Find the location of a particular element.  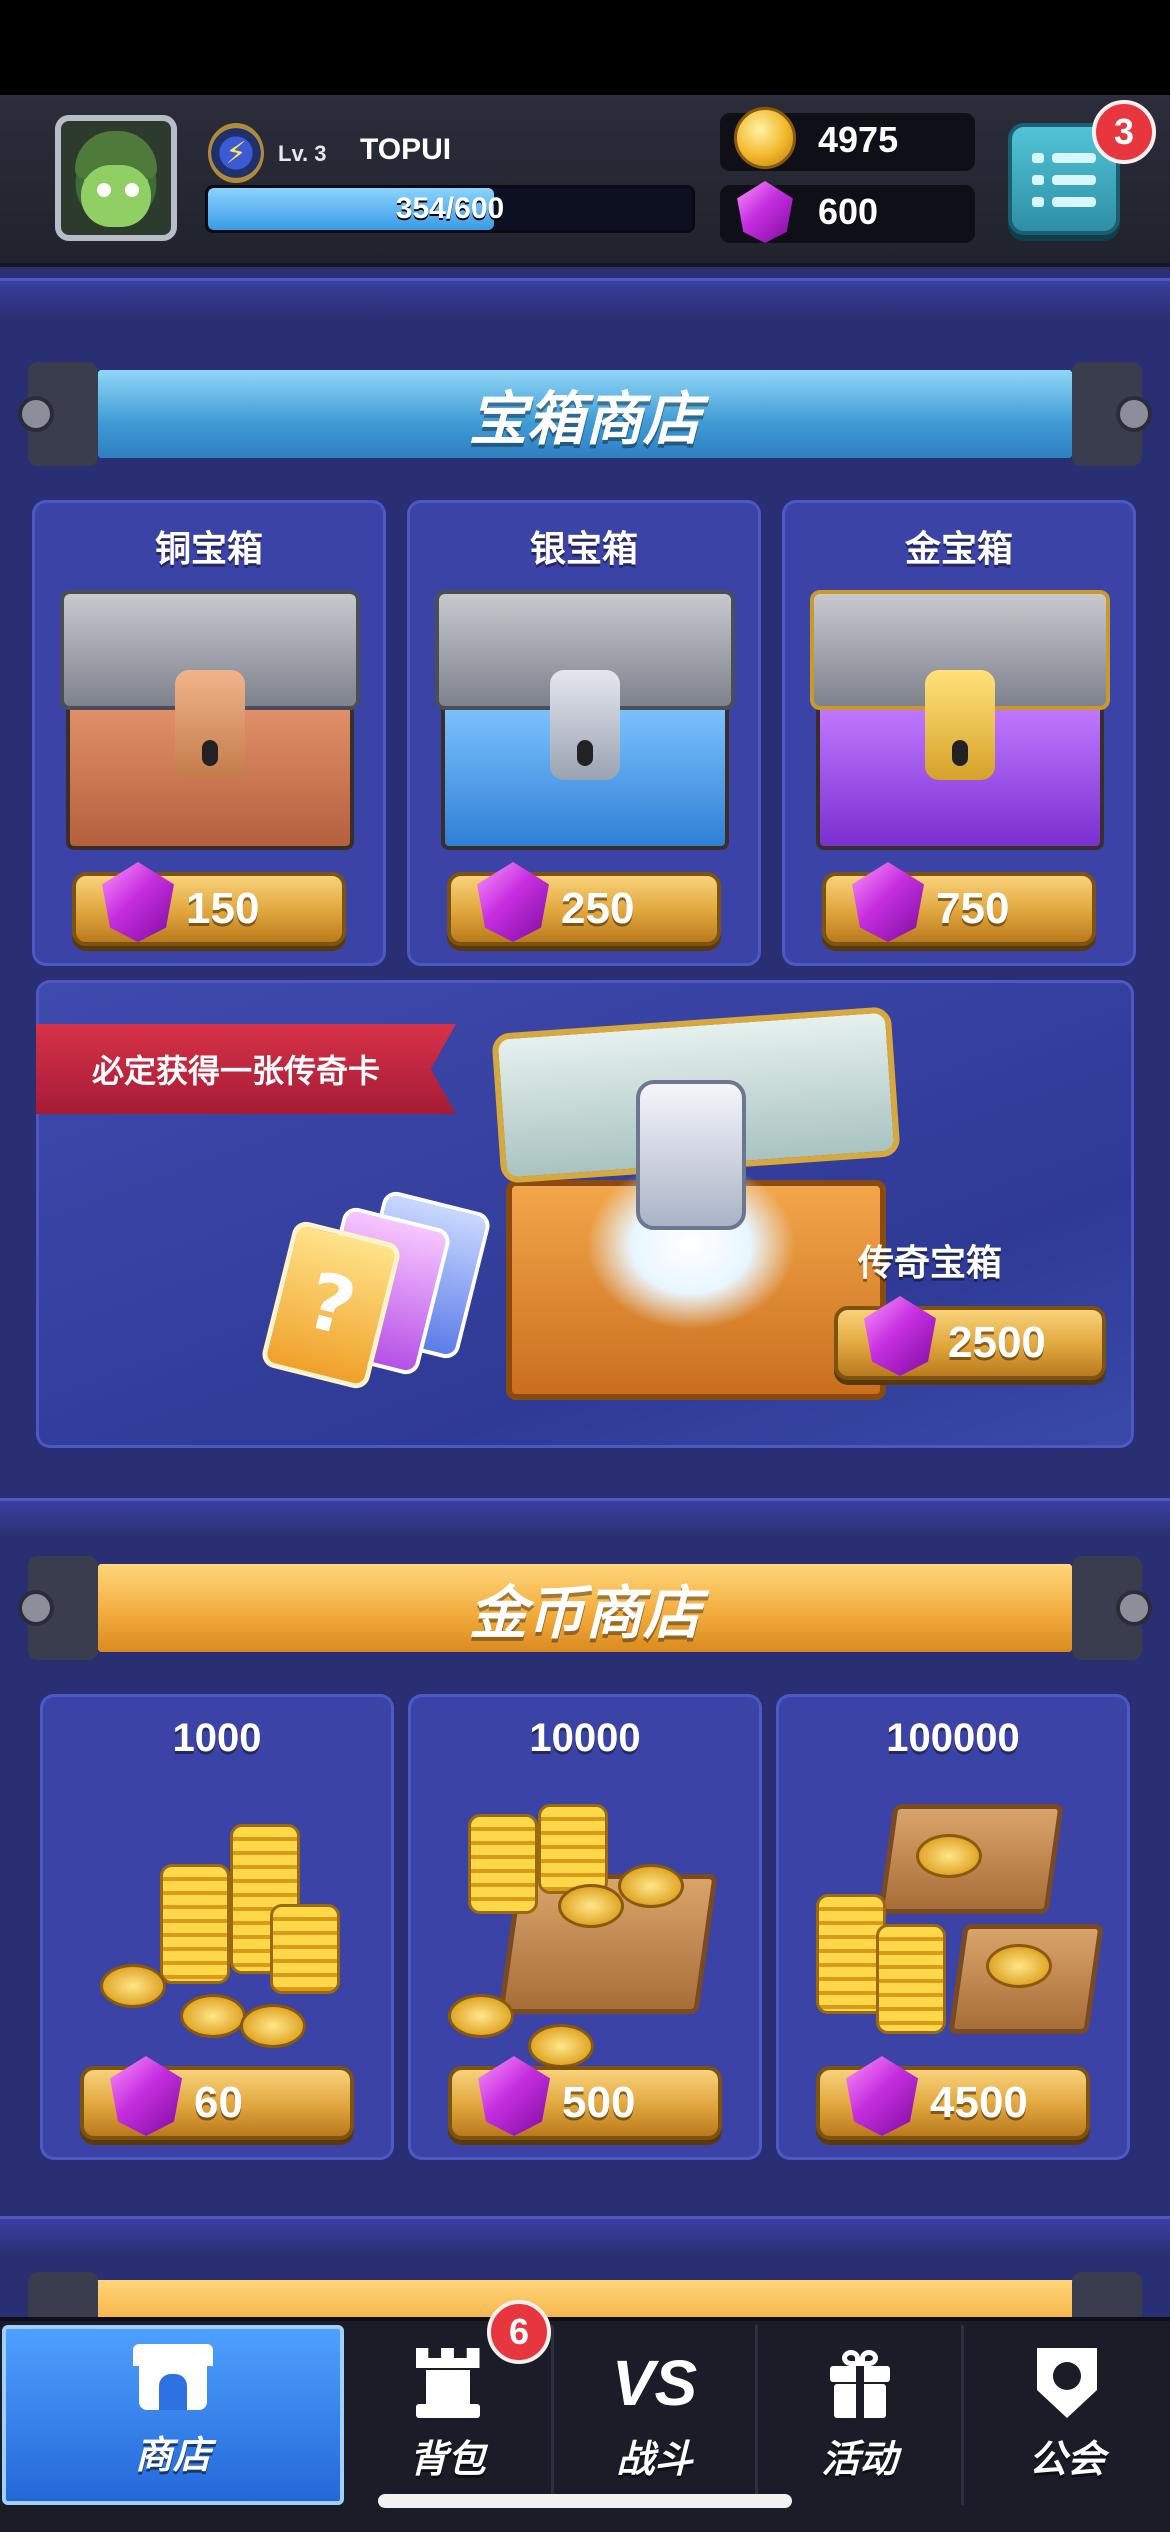

tab-shop: 商店 is located at coordinates (173, 2415).